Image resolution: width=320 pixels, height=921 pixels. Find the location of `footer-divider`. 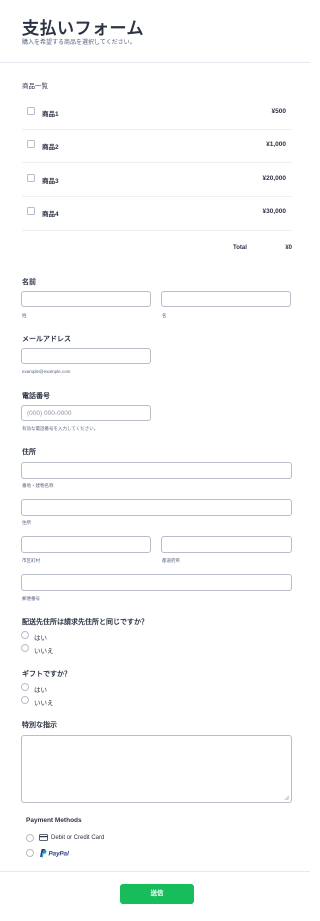

footer-divider is located at coordinates (155, 871).